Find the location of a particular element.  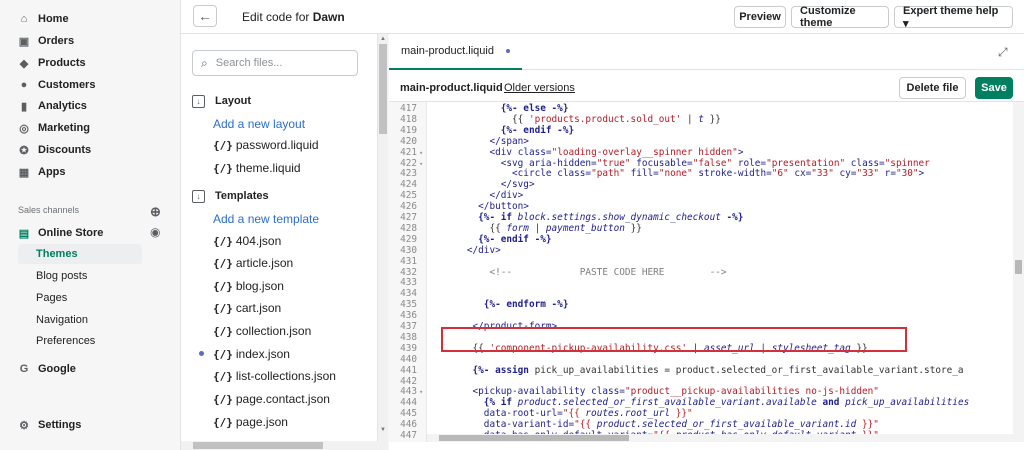

preview-button: Preview is located at coordinates (760, 17).